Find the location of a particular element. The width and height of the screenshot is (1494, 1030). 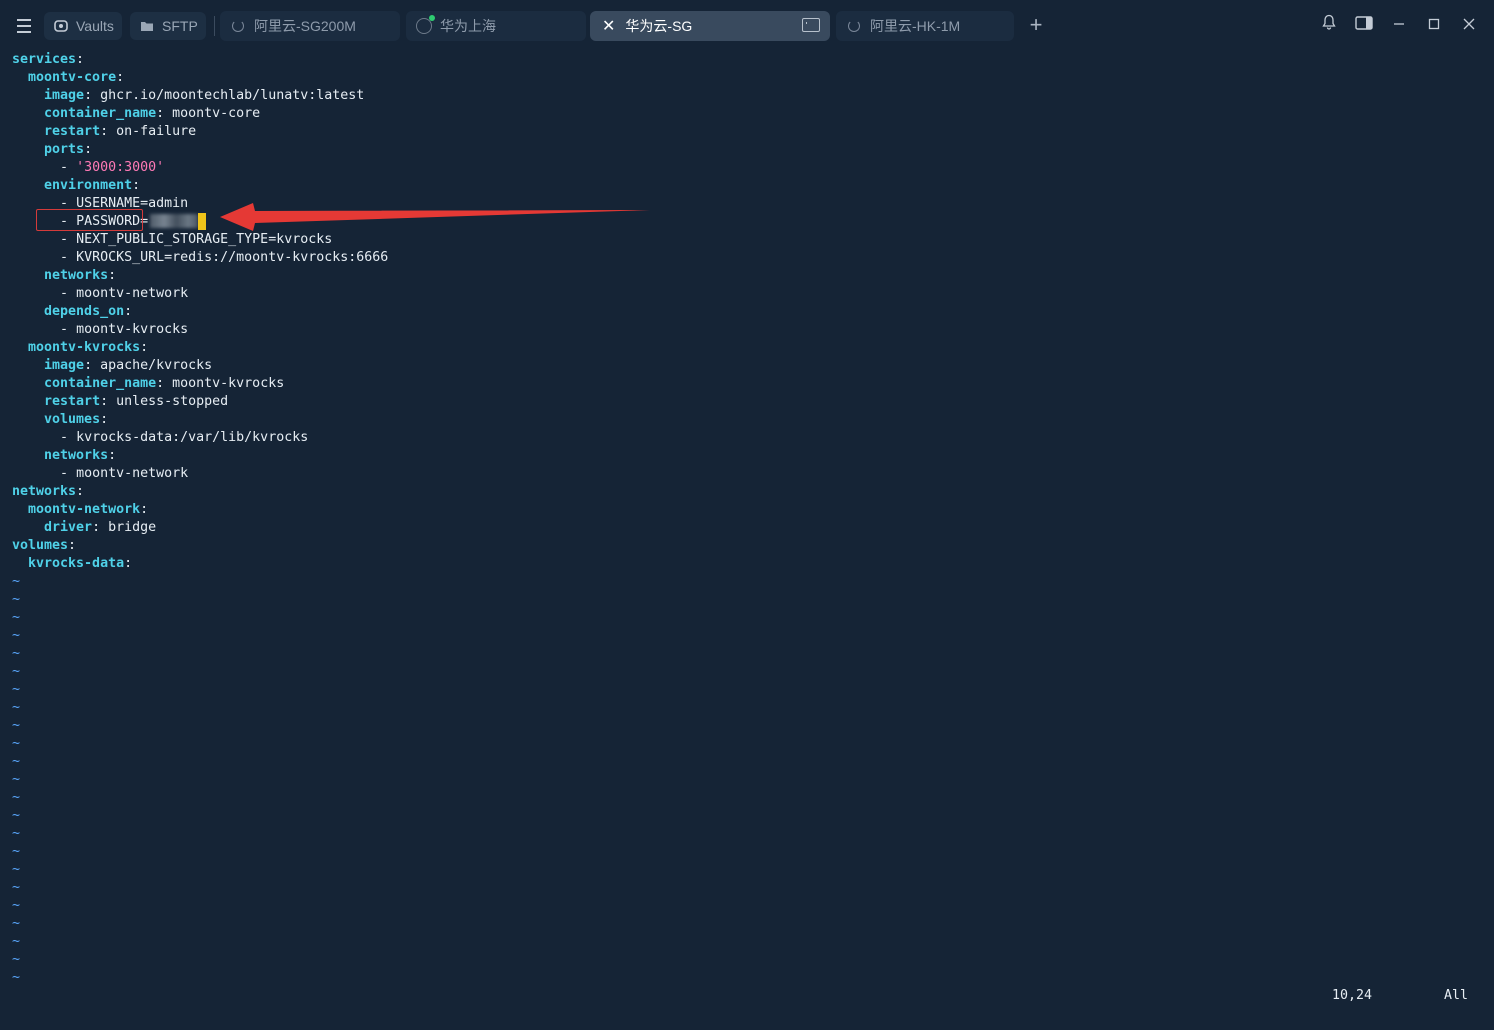

yaml-list-item: kvrocks-data:/var/lib/kvrocks is located at coordinates (192, 437).